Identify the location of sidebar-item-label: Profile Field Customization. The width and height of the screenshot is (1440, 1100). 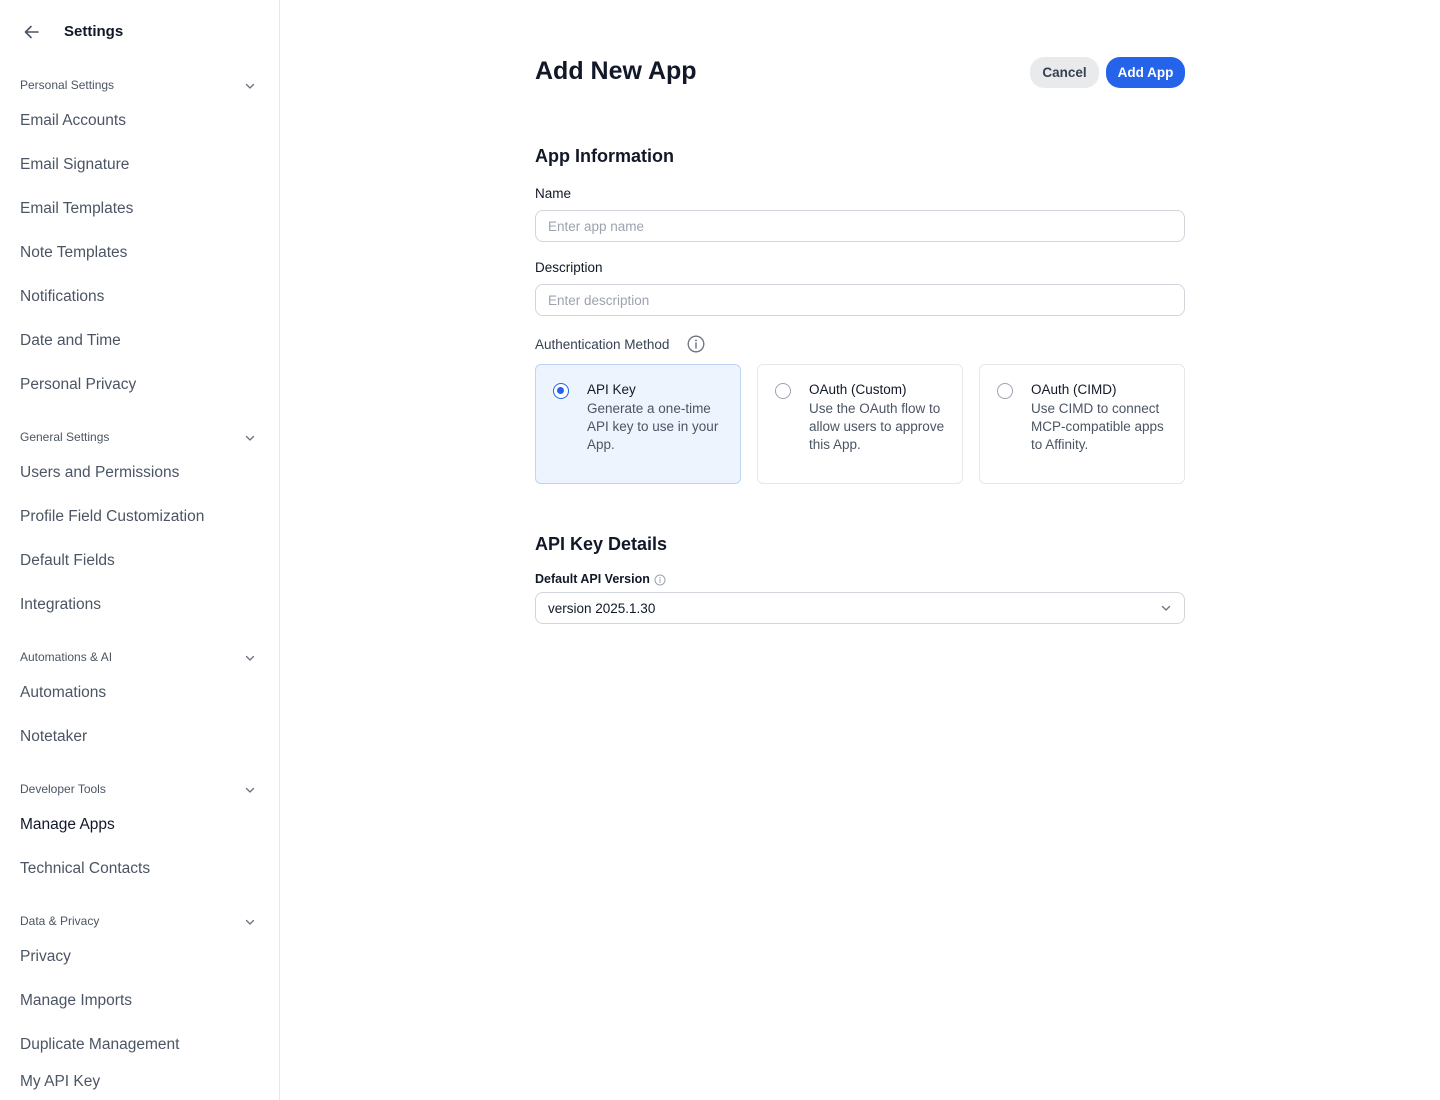
(112, 516).